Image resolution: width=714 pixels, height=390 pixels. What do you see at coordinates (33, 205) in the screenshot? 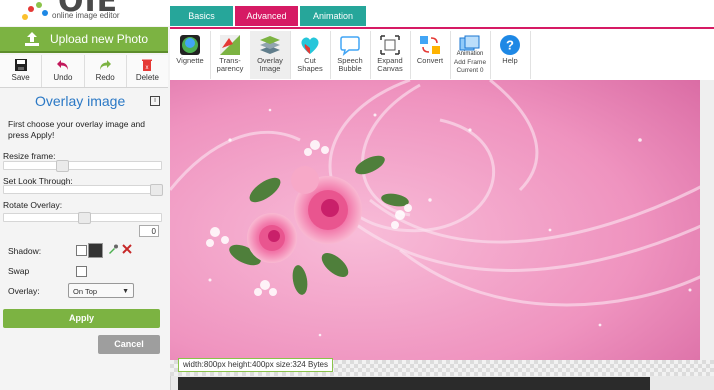
I see `rotate-overlay-label: Rotate Overlay:` at bounding box center [33, 205].